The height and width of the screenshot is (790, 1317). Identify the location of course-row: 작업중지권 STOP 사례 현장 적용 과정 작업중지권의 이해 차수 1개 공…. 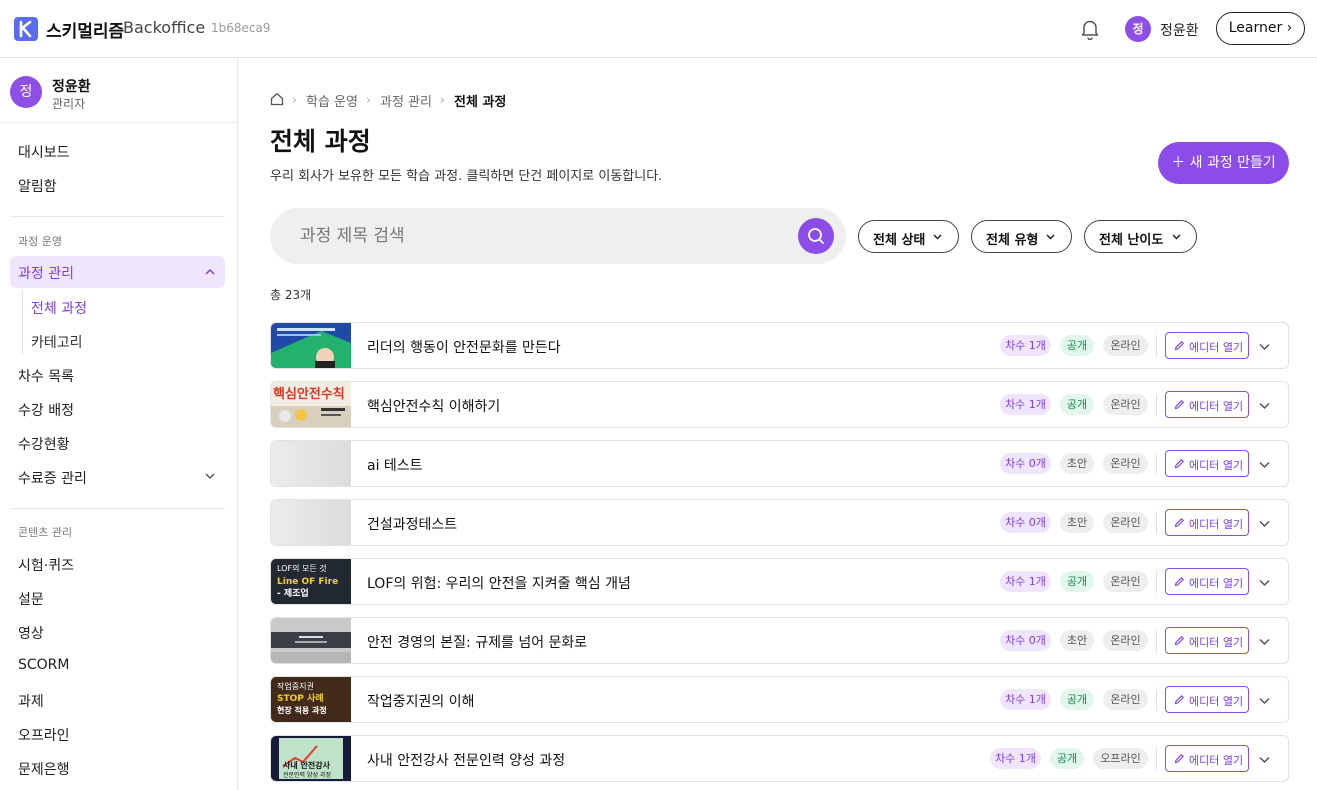
(779, 699).